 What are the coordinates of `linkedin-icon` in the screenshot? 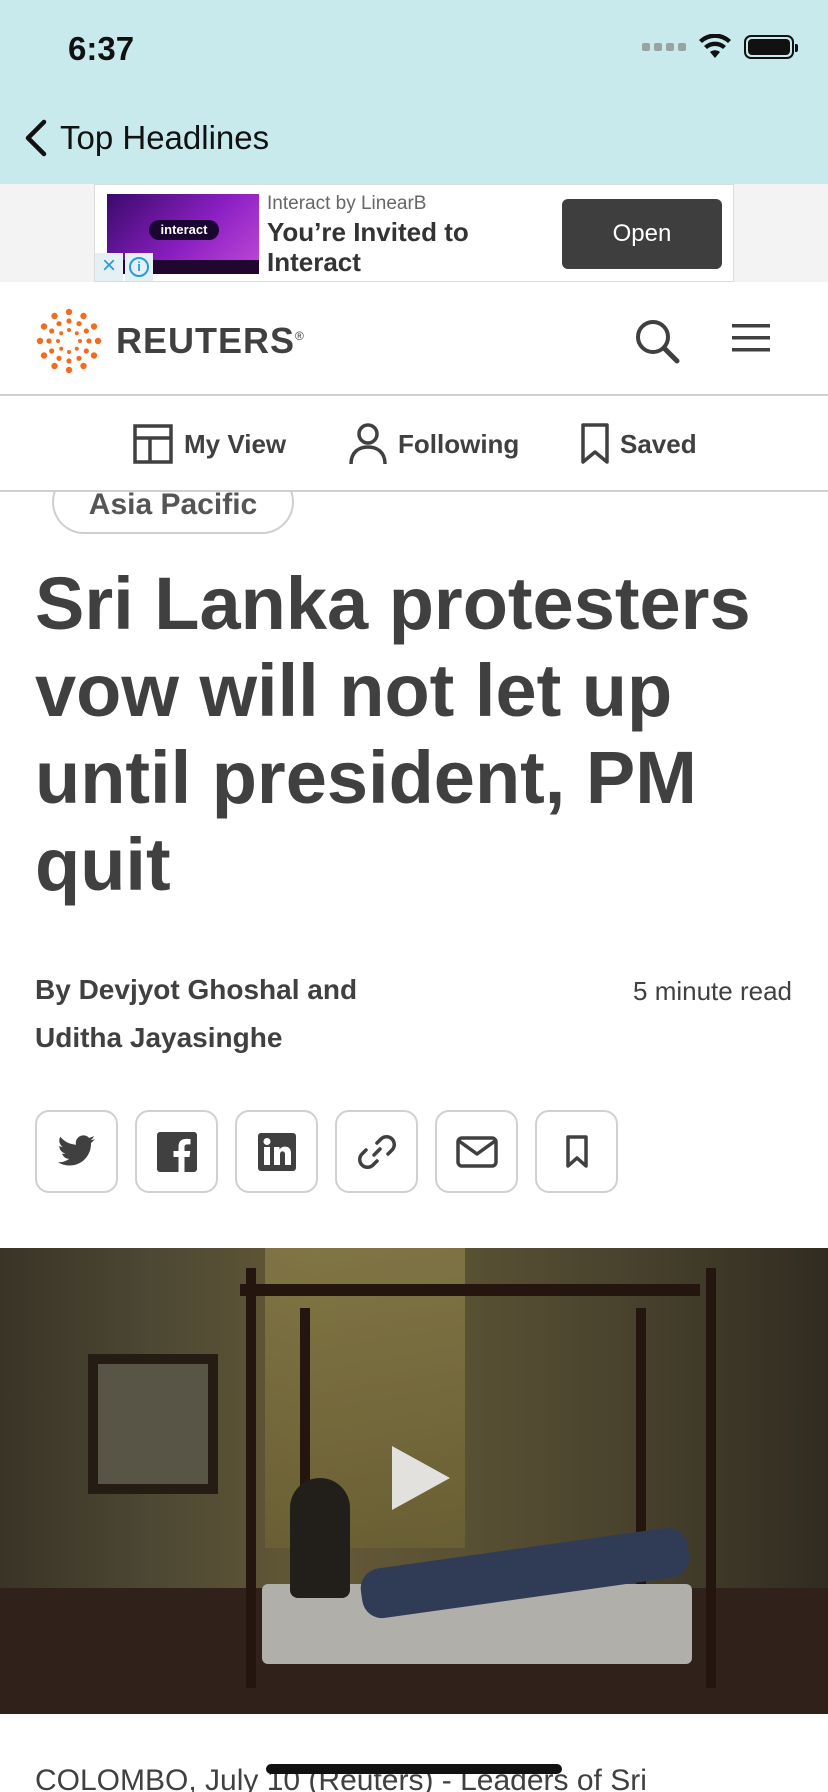 It's located at (276, 1151).